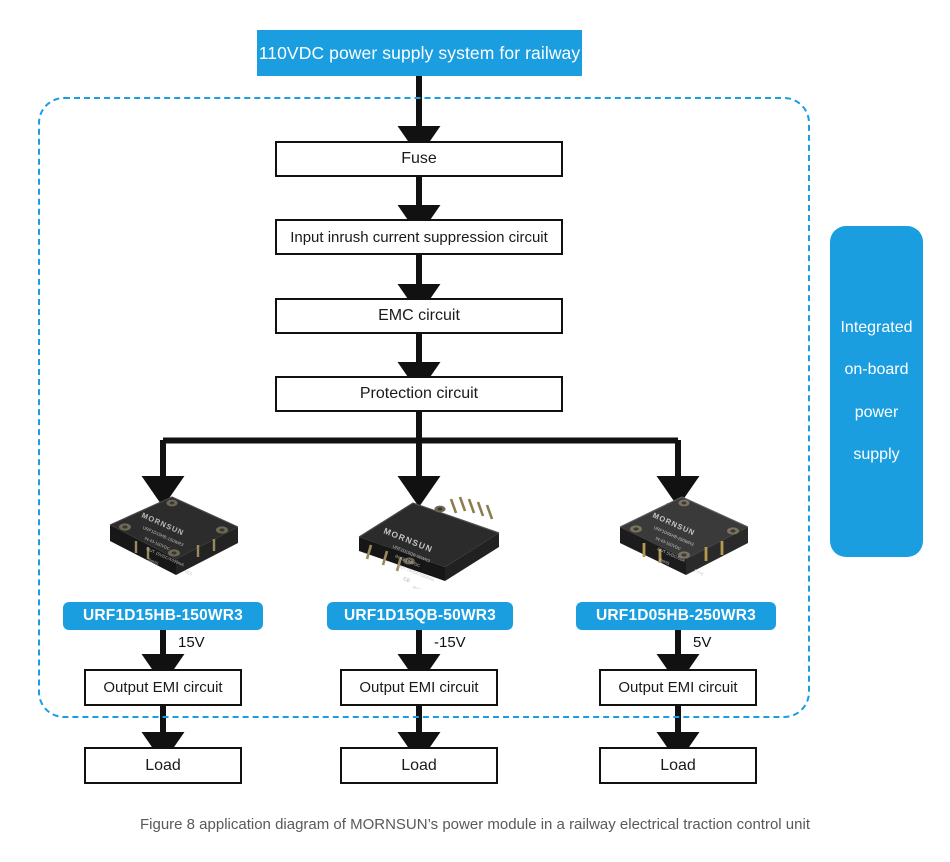  I want to click on output-emi-box-2: Output EMI circuit, so click(419, 687).